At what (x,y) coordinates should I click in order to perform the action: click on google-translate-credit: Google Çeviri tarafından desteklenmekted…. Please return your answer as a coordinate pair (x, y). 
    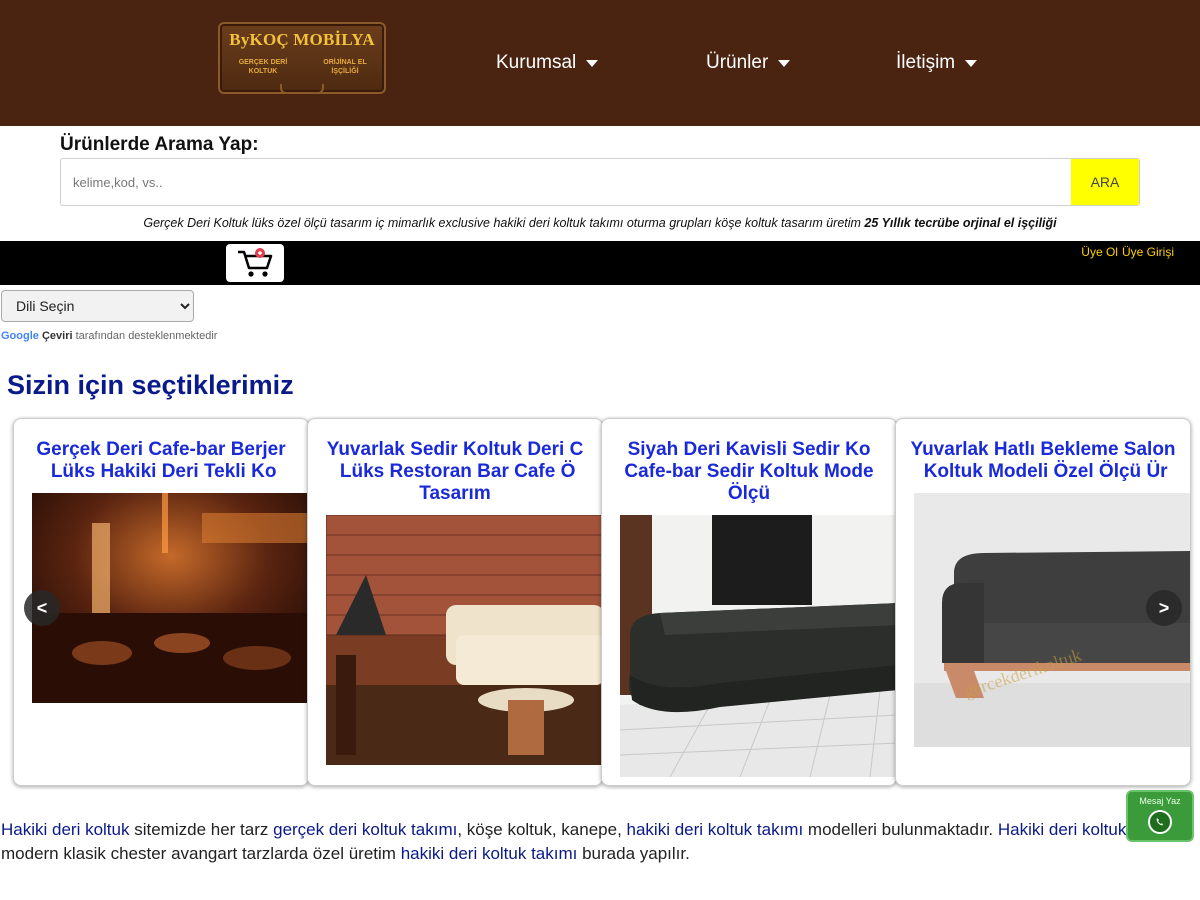
    Looking at the image, I should click on (109, 336).